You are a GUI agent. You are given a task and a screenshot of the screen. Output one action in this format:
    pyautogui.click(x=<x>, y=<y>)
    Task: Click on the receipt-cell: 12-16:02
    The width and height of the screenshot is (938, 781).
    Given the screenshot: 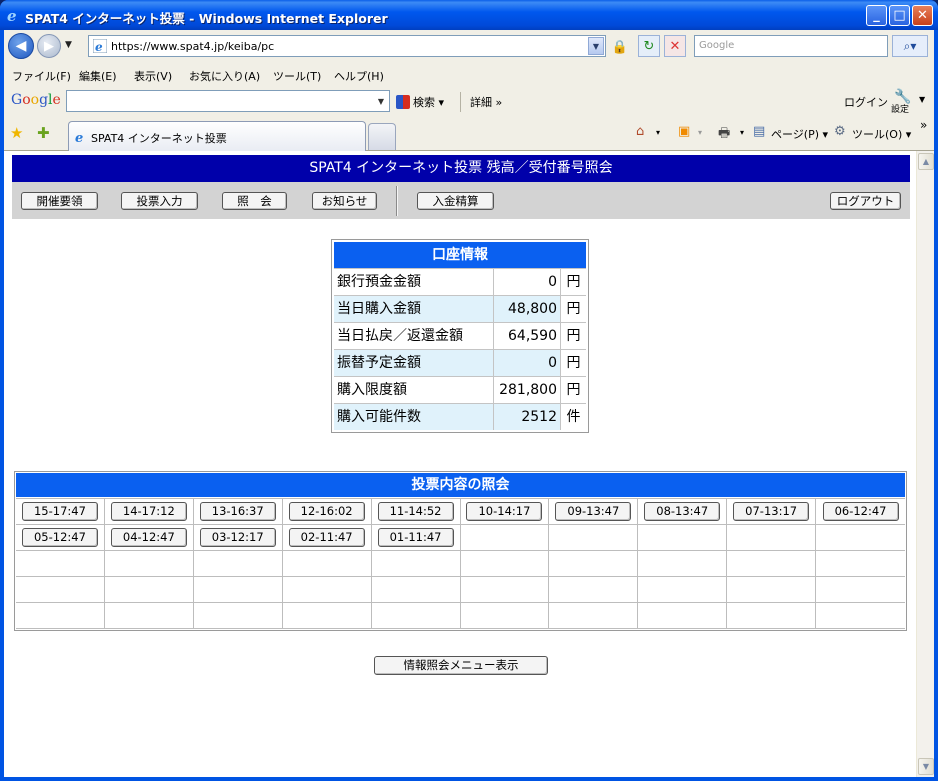 What is the action you would take?
    pyautogui.click(x=327, y=512)
    